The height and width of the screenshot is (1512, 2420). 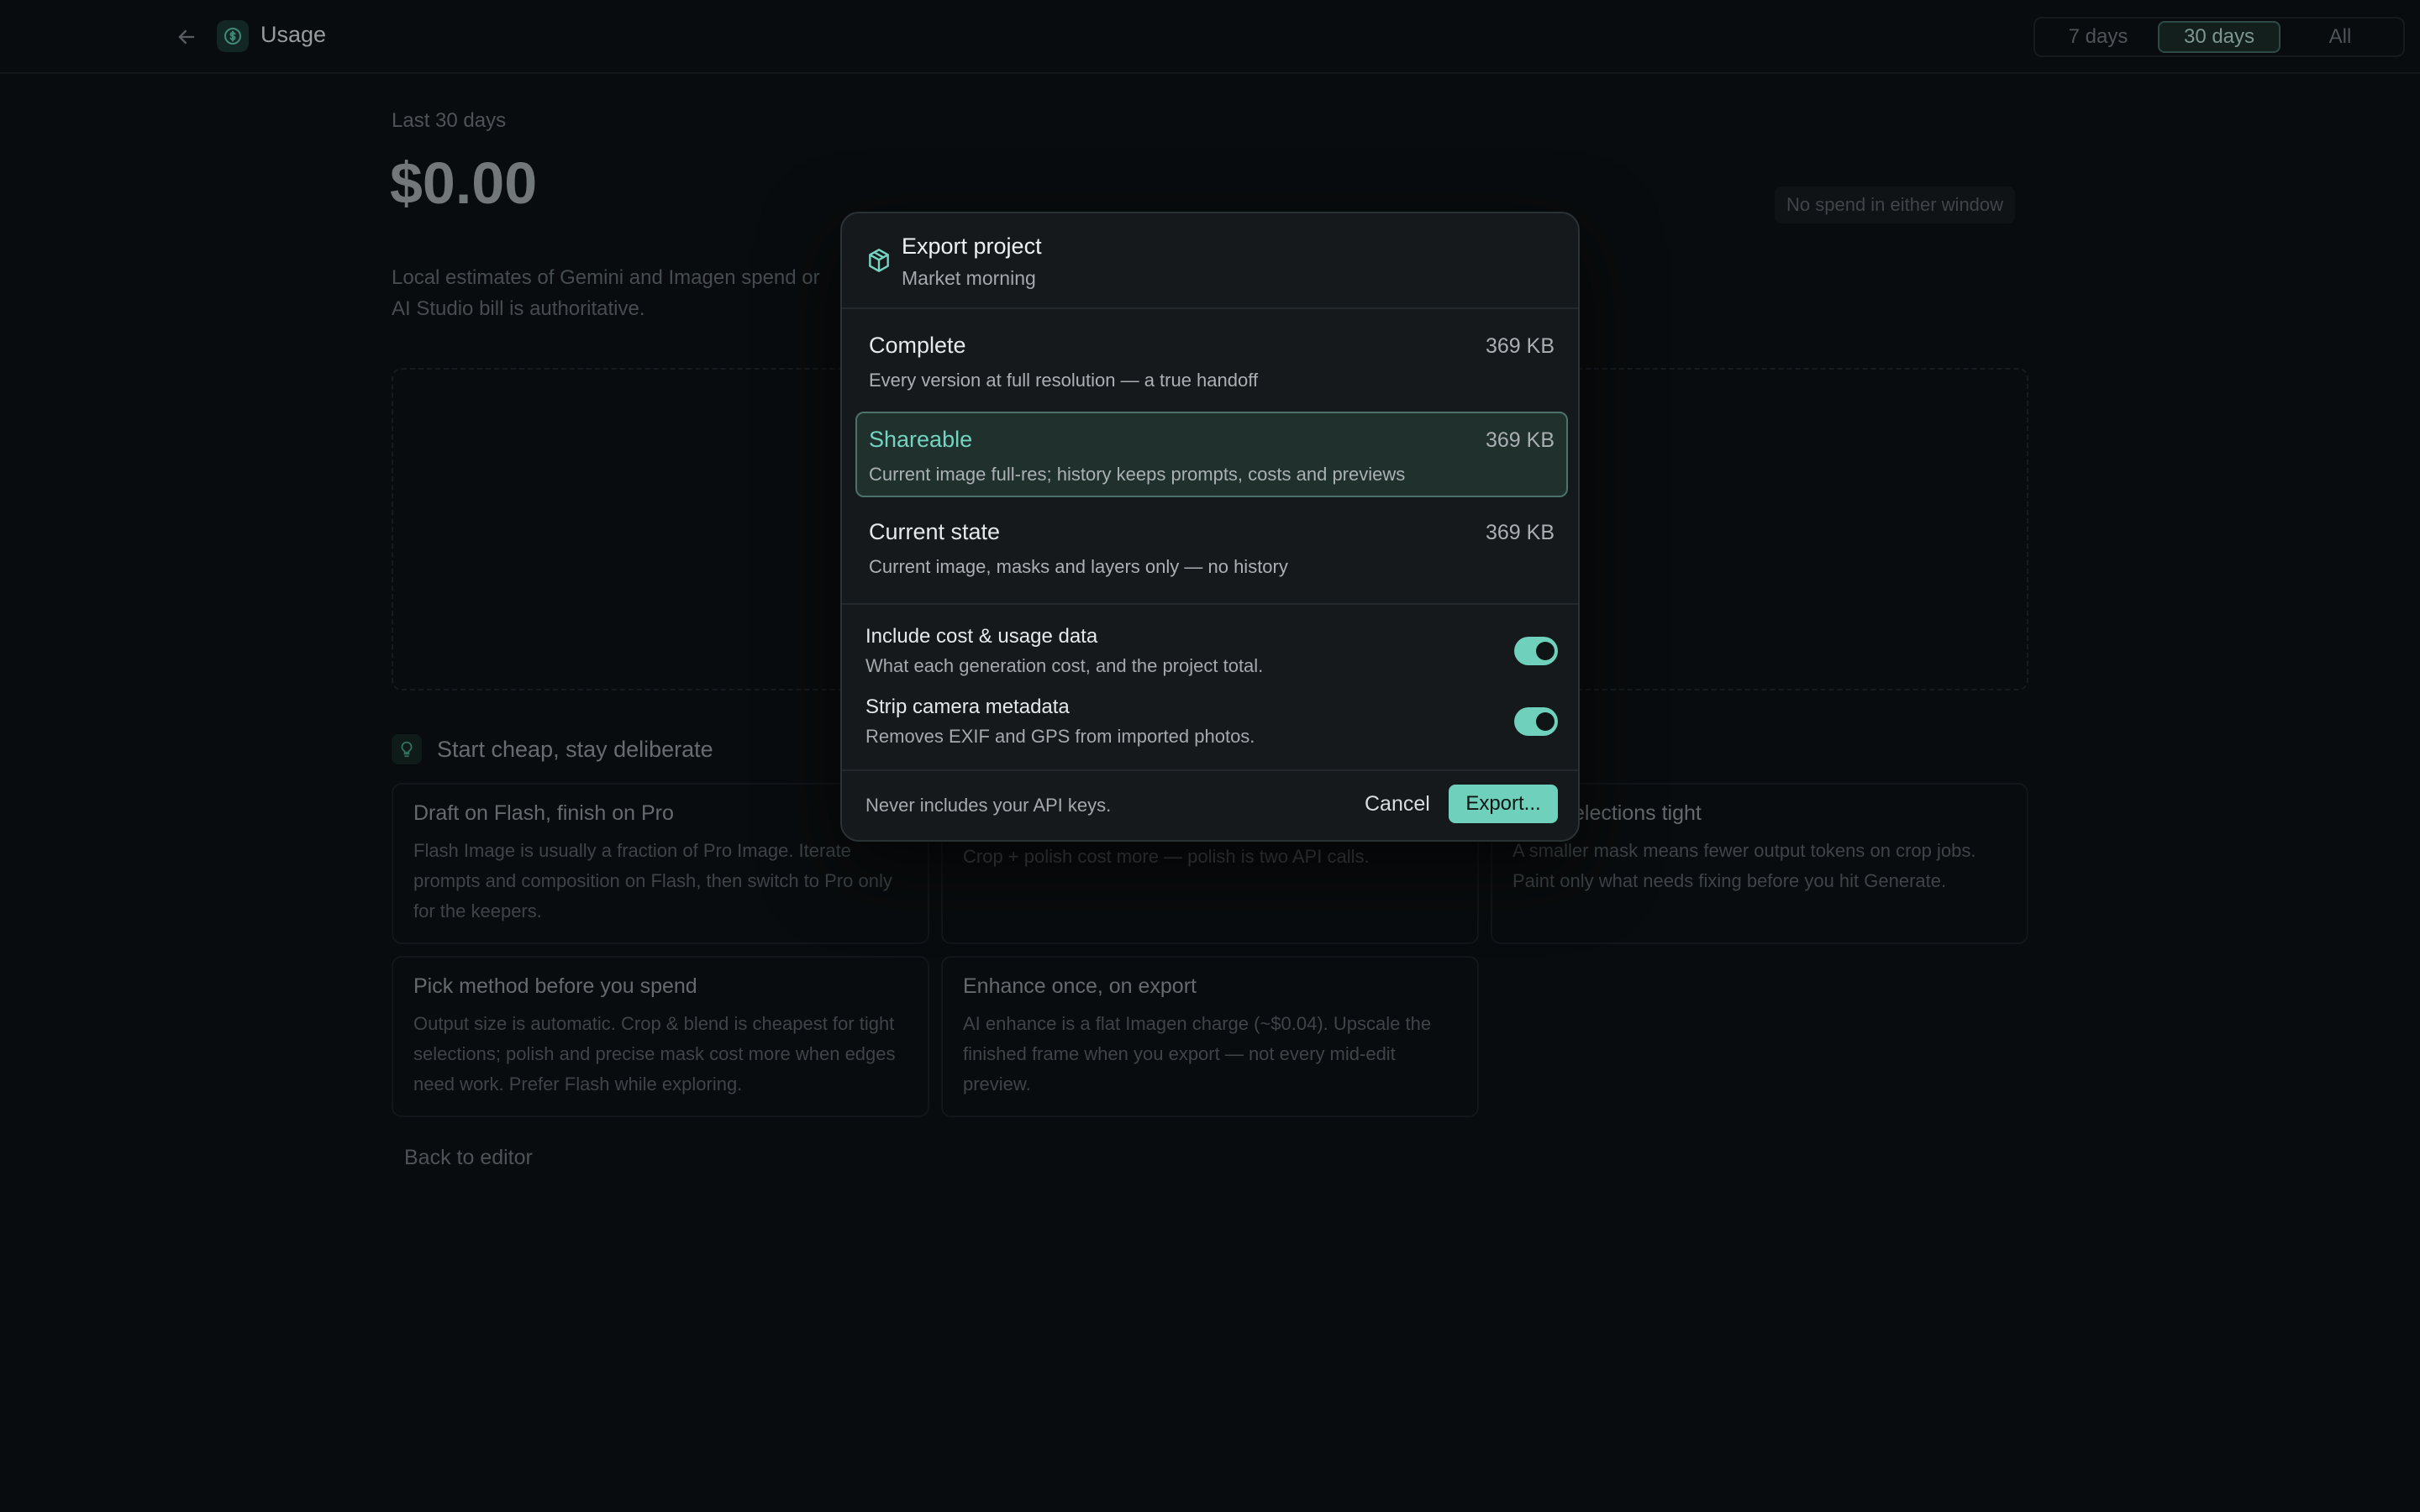 I want to click on dialog-header: Export project Market morning, so click(x=1210, y=261).